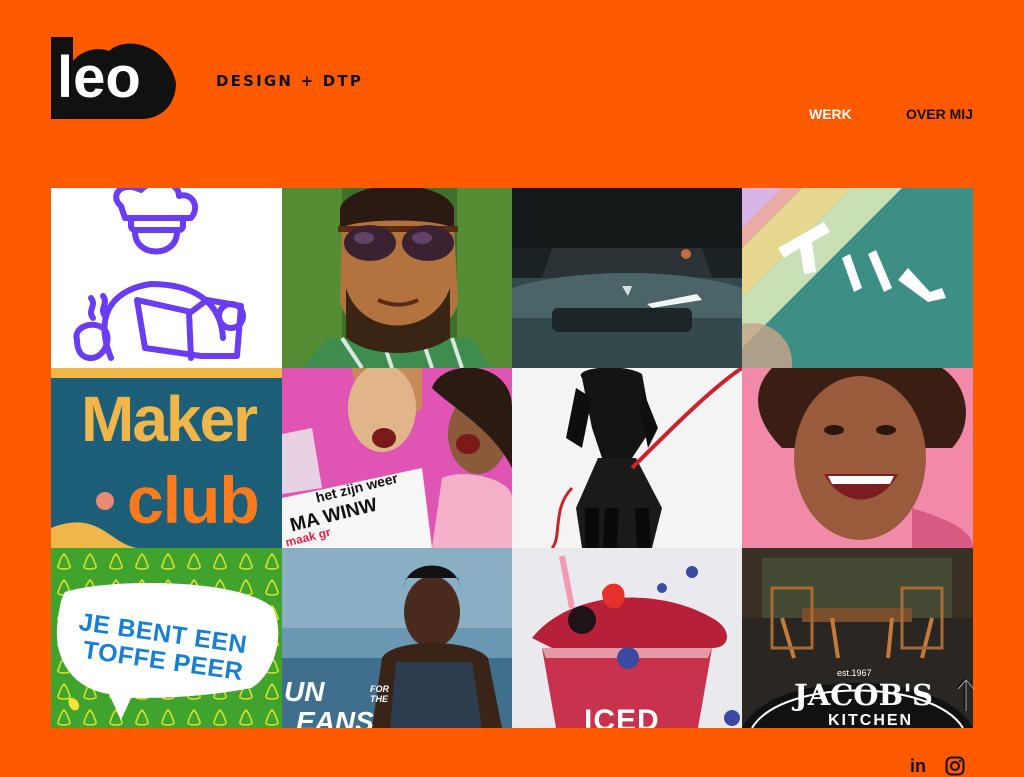  What do you see at coordinates (304, 691) in the screenshot?
I see `runner-line1: UN` at bounding box center [304, 691].